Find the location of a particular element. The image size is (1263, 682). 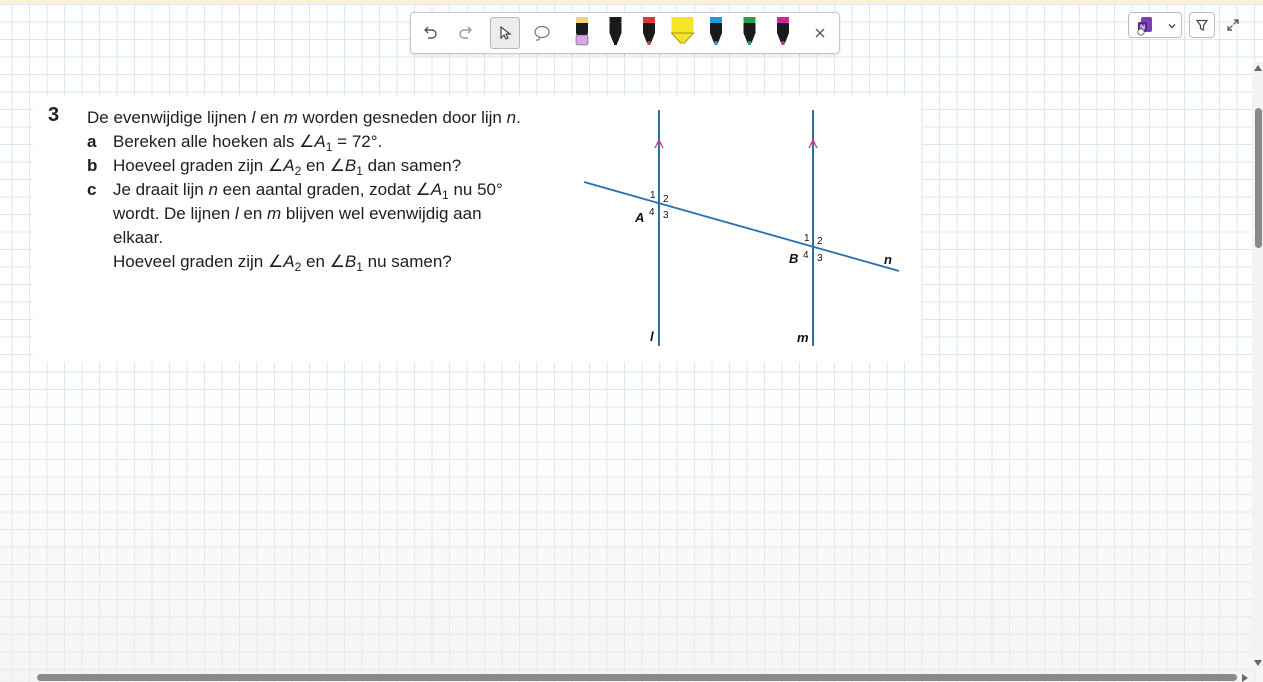

filter-button is located at coordinates (1202, 25).